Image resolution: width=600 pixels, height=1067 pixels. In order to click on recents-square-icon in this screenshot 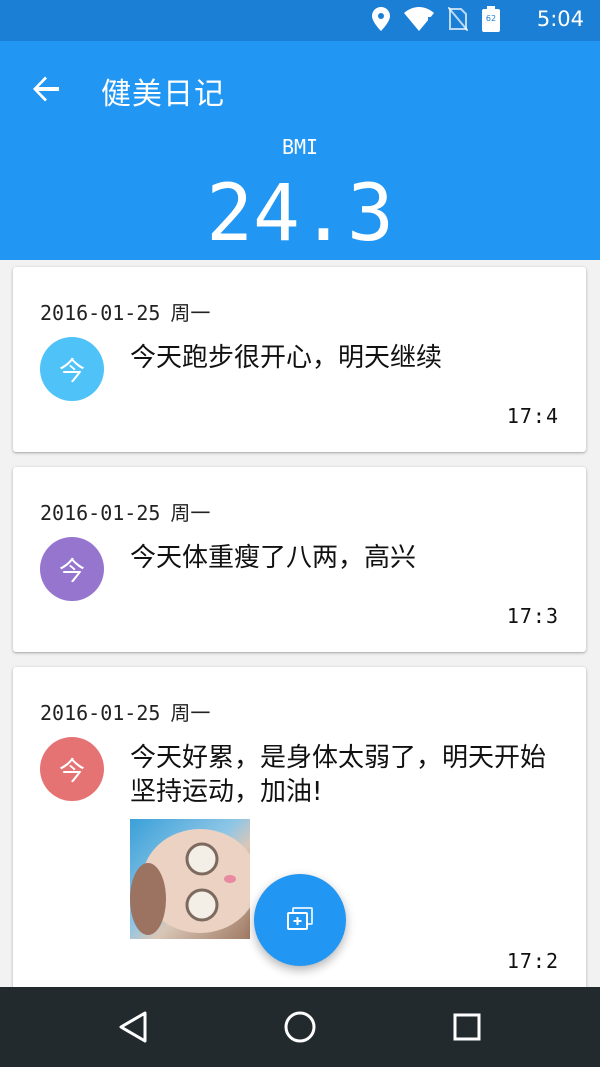, I will do `click(467, 1027)`.